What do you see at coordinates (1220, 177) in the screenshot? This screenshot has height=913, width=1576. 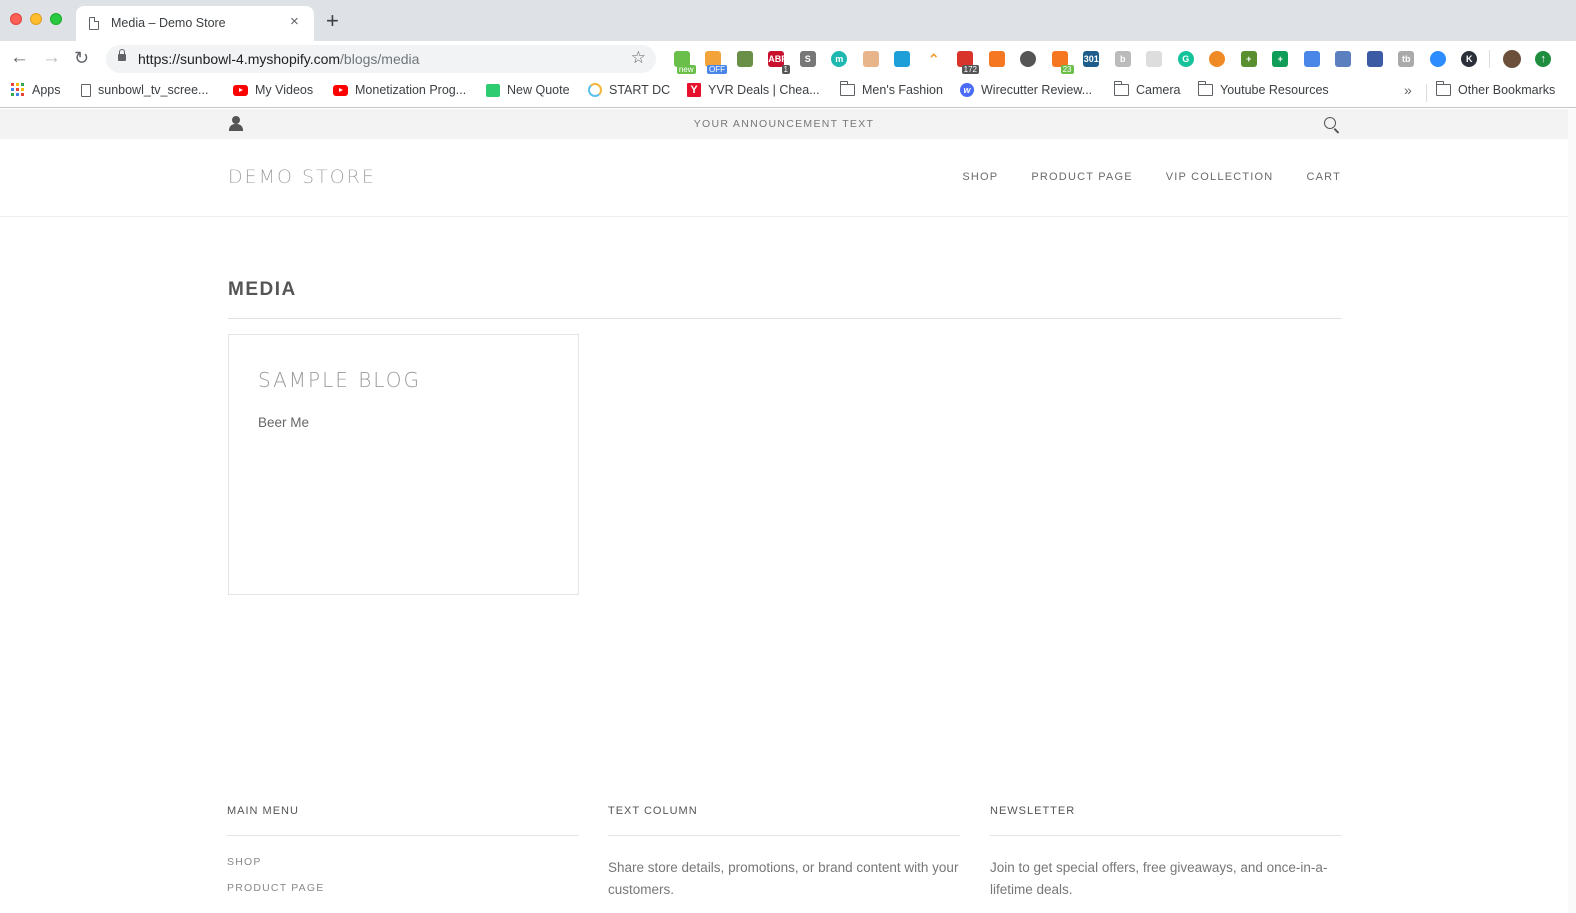 I see `nav-vip-collection: VIP COLLECTION` at bounding box center [1220, 177].